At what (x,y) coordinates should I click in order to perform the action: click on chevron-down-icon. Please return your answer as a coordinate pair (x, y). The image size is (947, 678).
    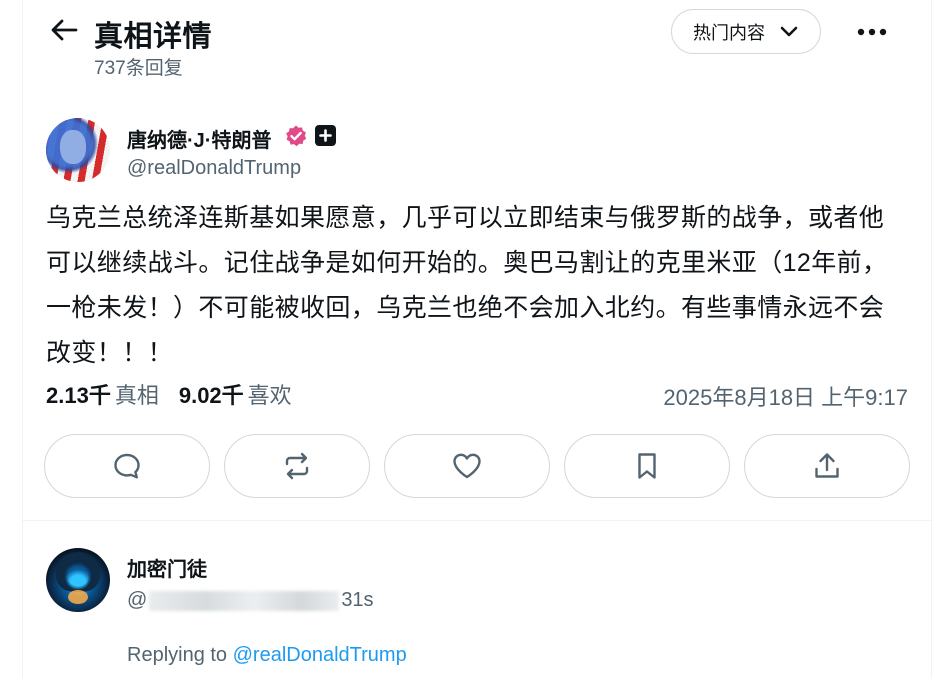
    Looking at the image, I should click on (789, 31).